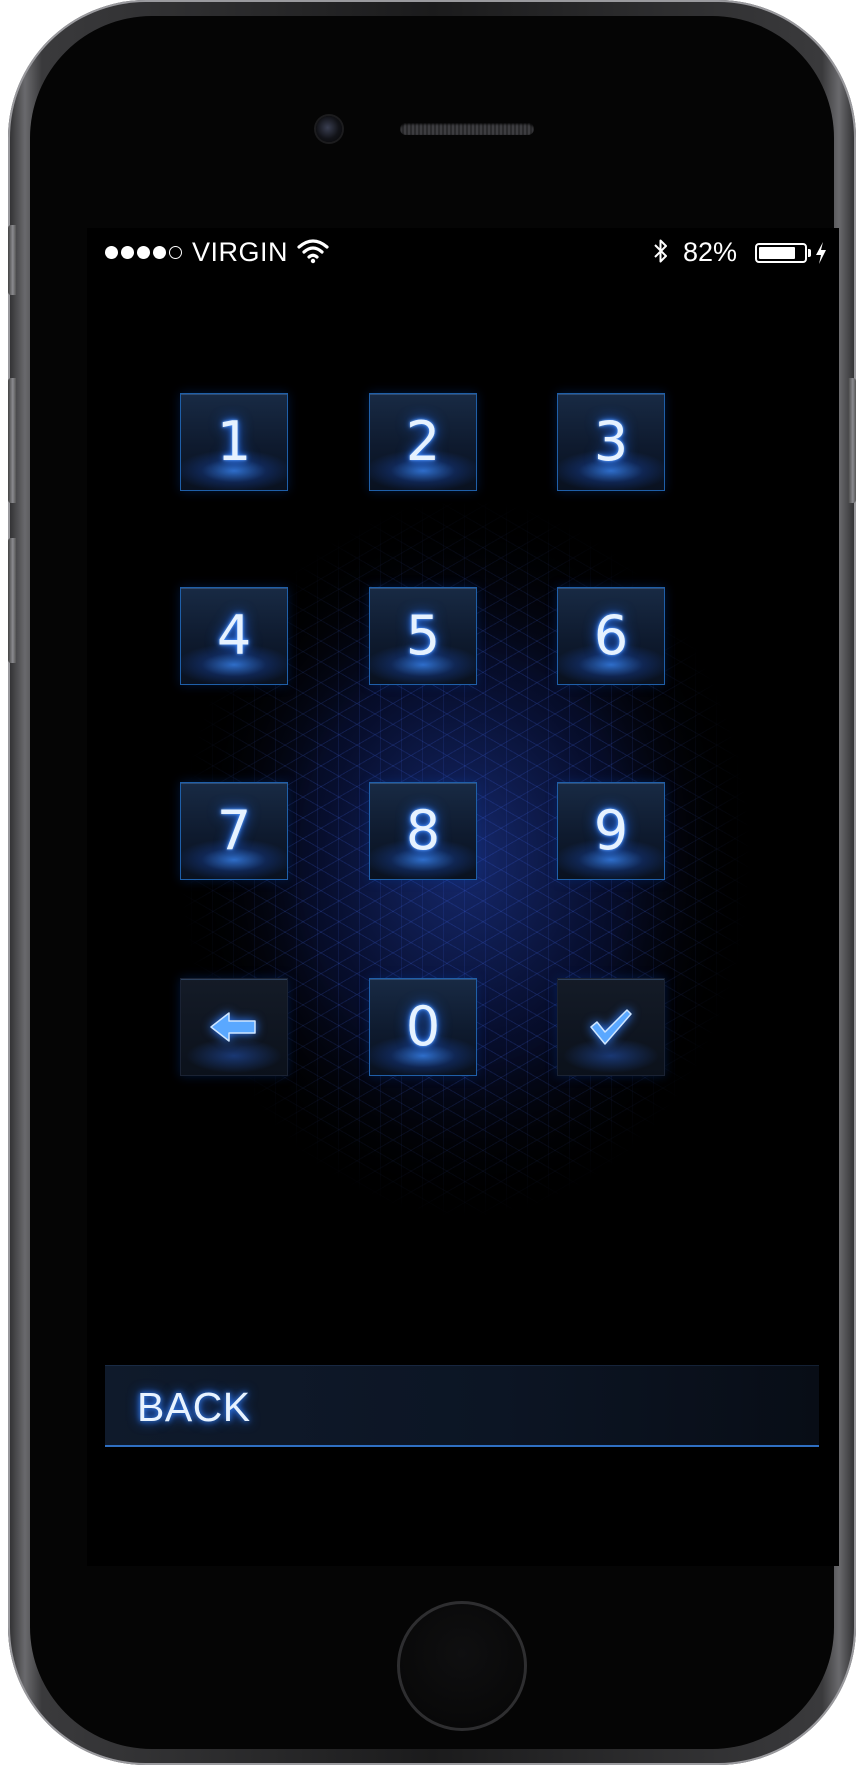 This screenshot has height=1765, width=865. Describe the element at coordinates (329, 129) in the screenshot. I see `front-camera` at that location.